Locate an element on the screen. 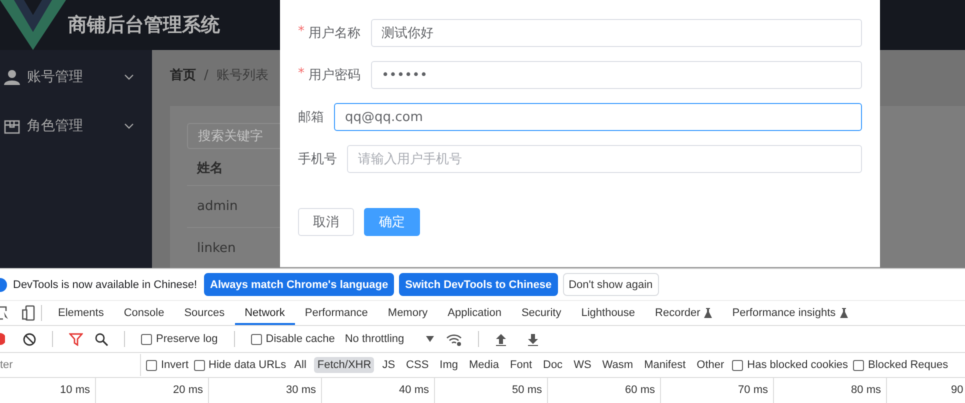  sidebar-menu-item: 角色管理 is located at coordinates (76, 125).